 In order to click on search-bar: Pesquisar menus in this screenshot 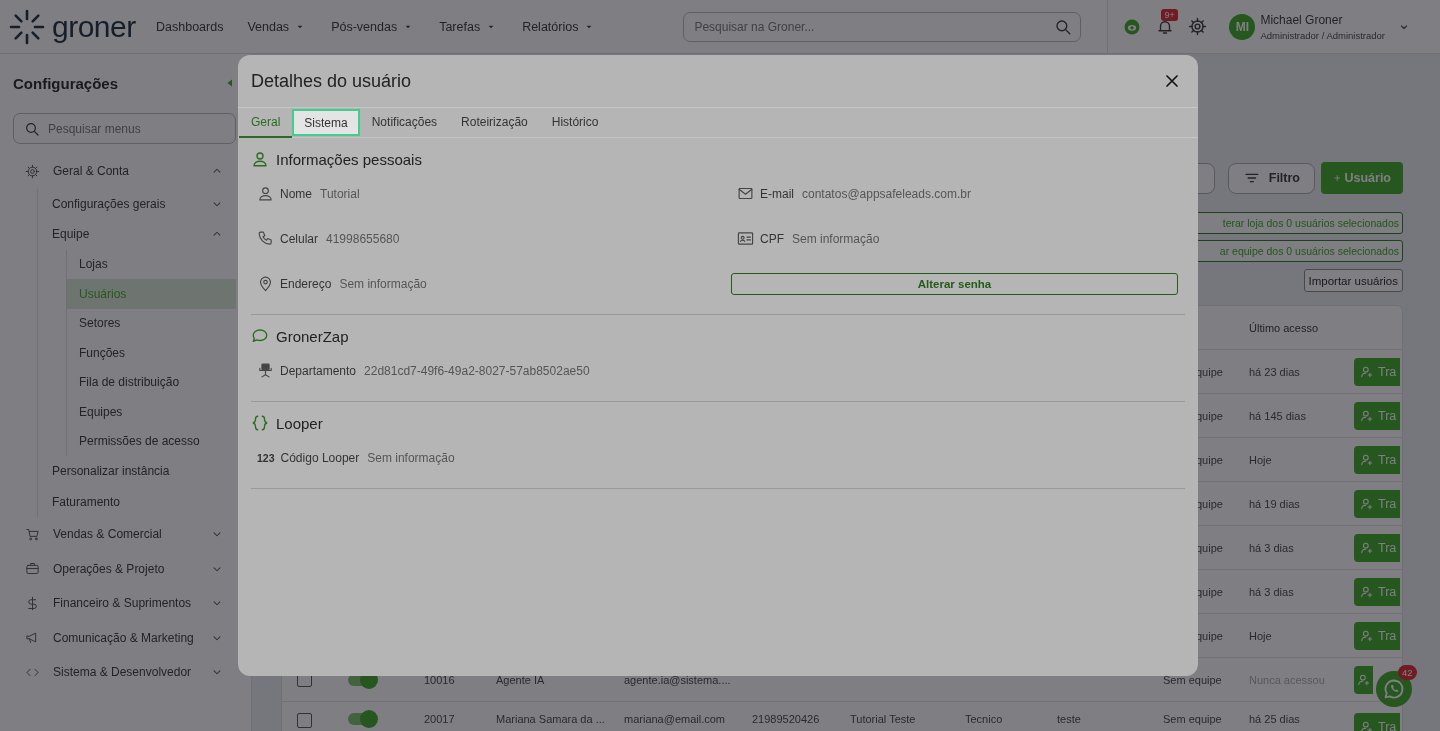, I will do `click(124, 128)`.